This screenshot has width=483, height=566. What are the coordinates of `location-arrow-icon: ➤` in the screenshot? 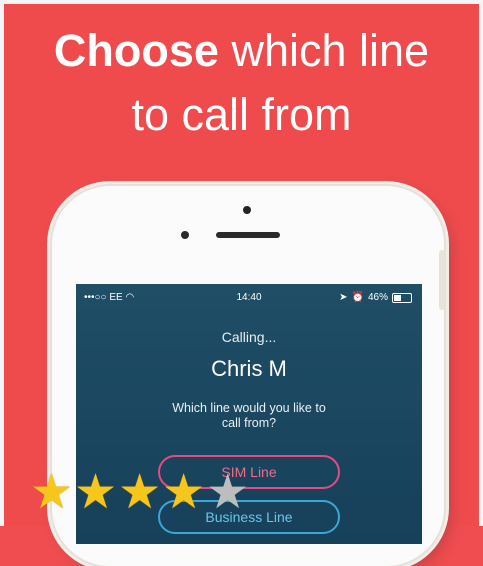 It's located at (343, 297).